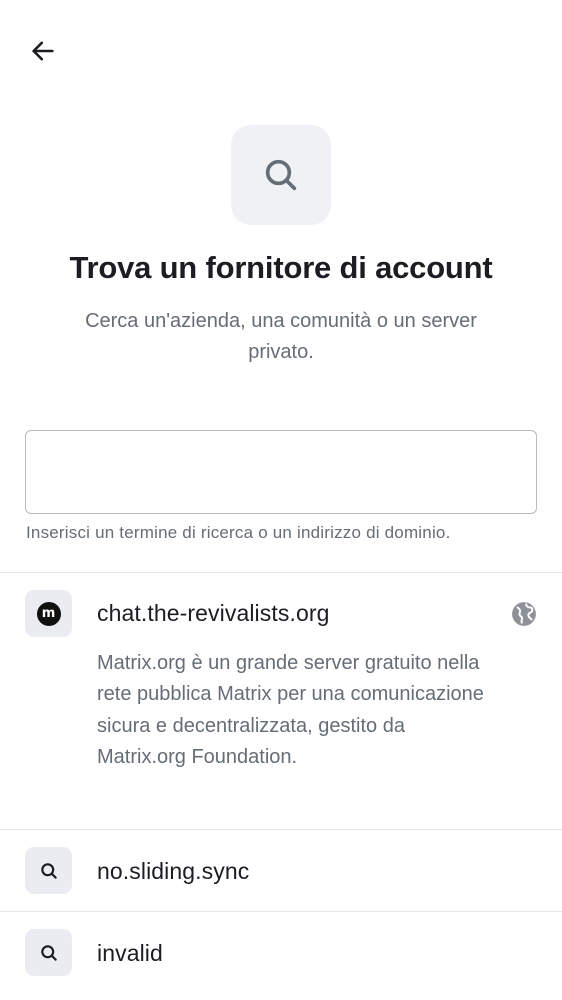 This screenshot has width=562, height=1000. I want to click on matrix-logo-icon: m, so click(48, 613).